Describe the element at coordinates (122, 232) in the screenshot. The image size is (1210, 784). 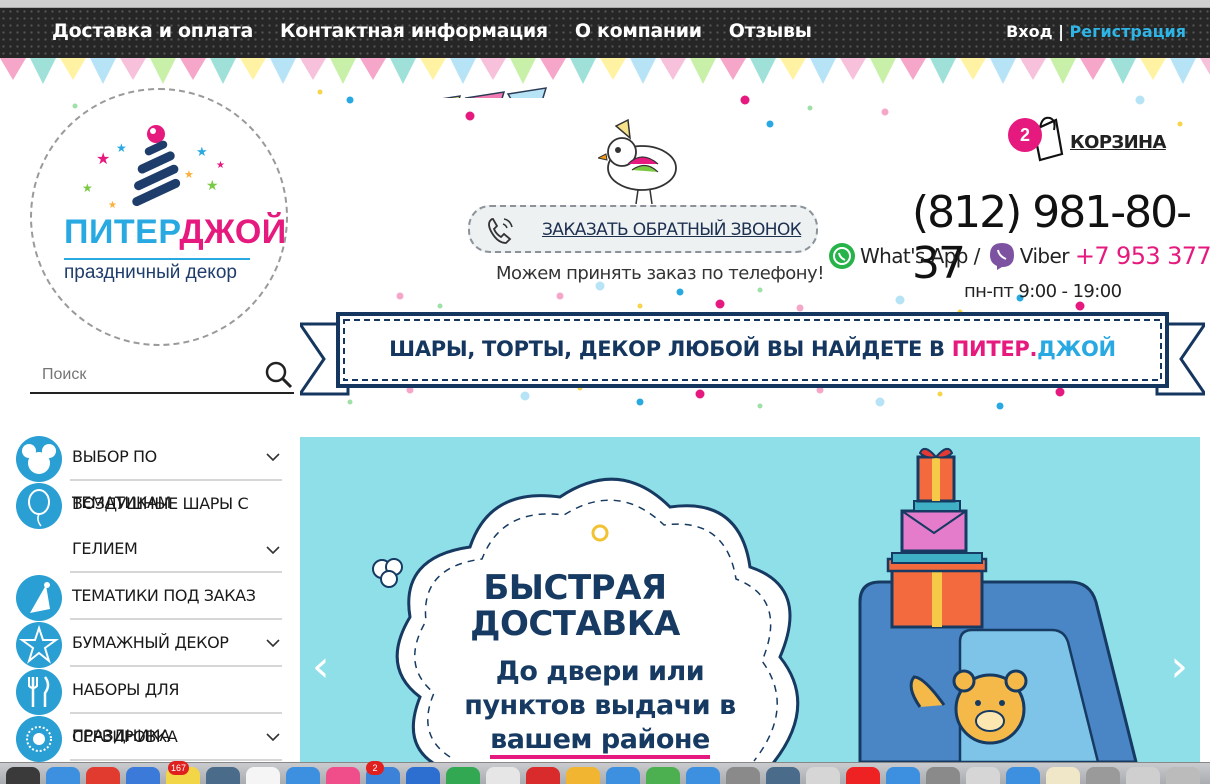
I see `logo-brand-part1: ПИТЕР` at that location.